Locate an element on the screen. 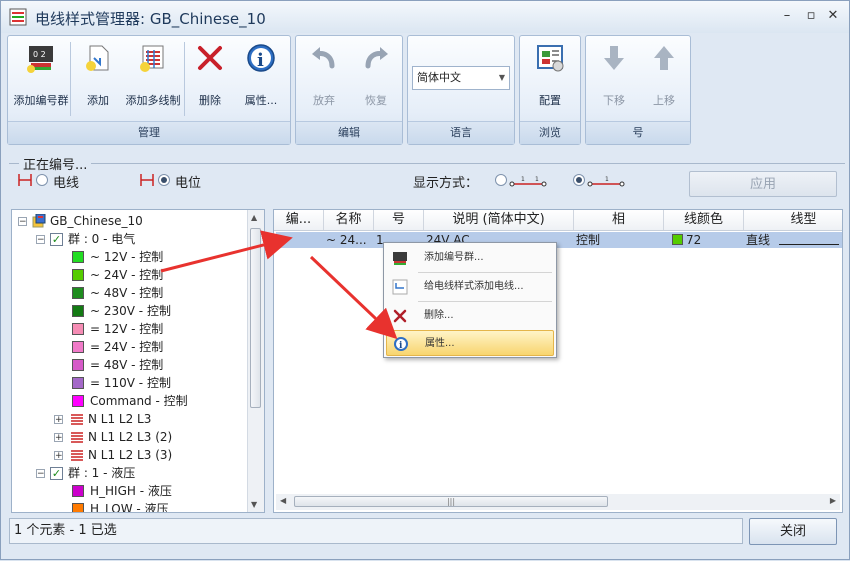 The width and height of the screenshot is (850, 561). close-button: 关闭 is located at coordinates (793, 531).